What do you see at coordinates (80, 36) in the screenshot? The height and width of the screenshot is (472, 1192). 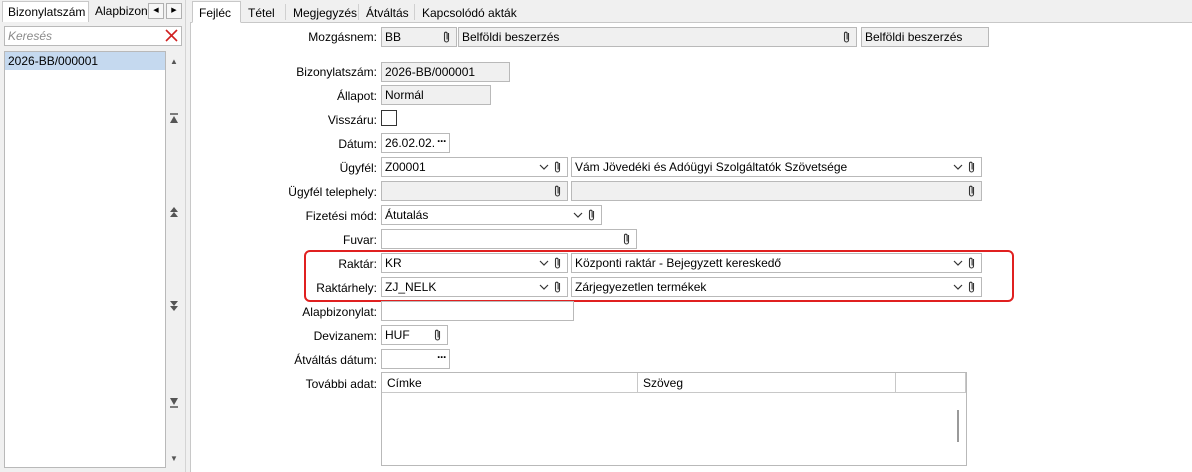 I see `search-input` at bounding box center [80, 36].